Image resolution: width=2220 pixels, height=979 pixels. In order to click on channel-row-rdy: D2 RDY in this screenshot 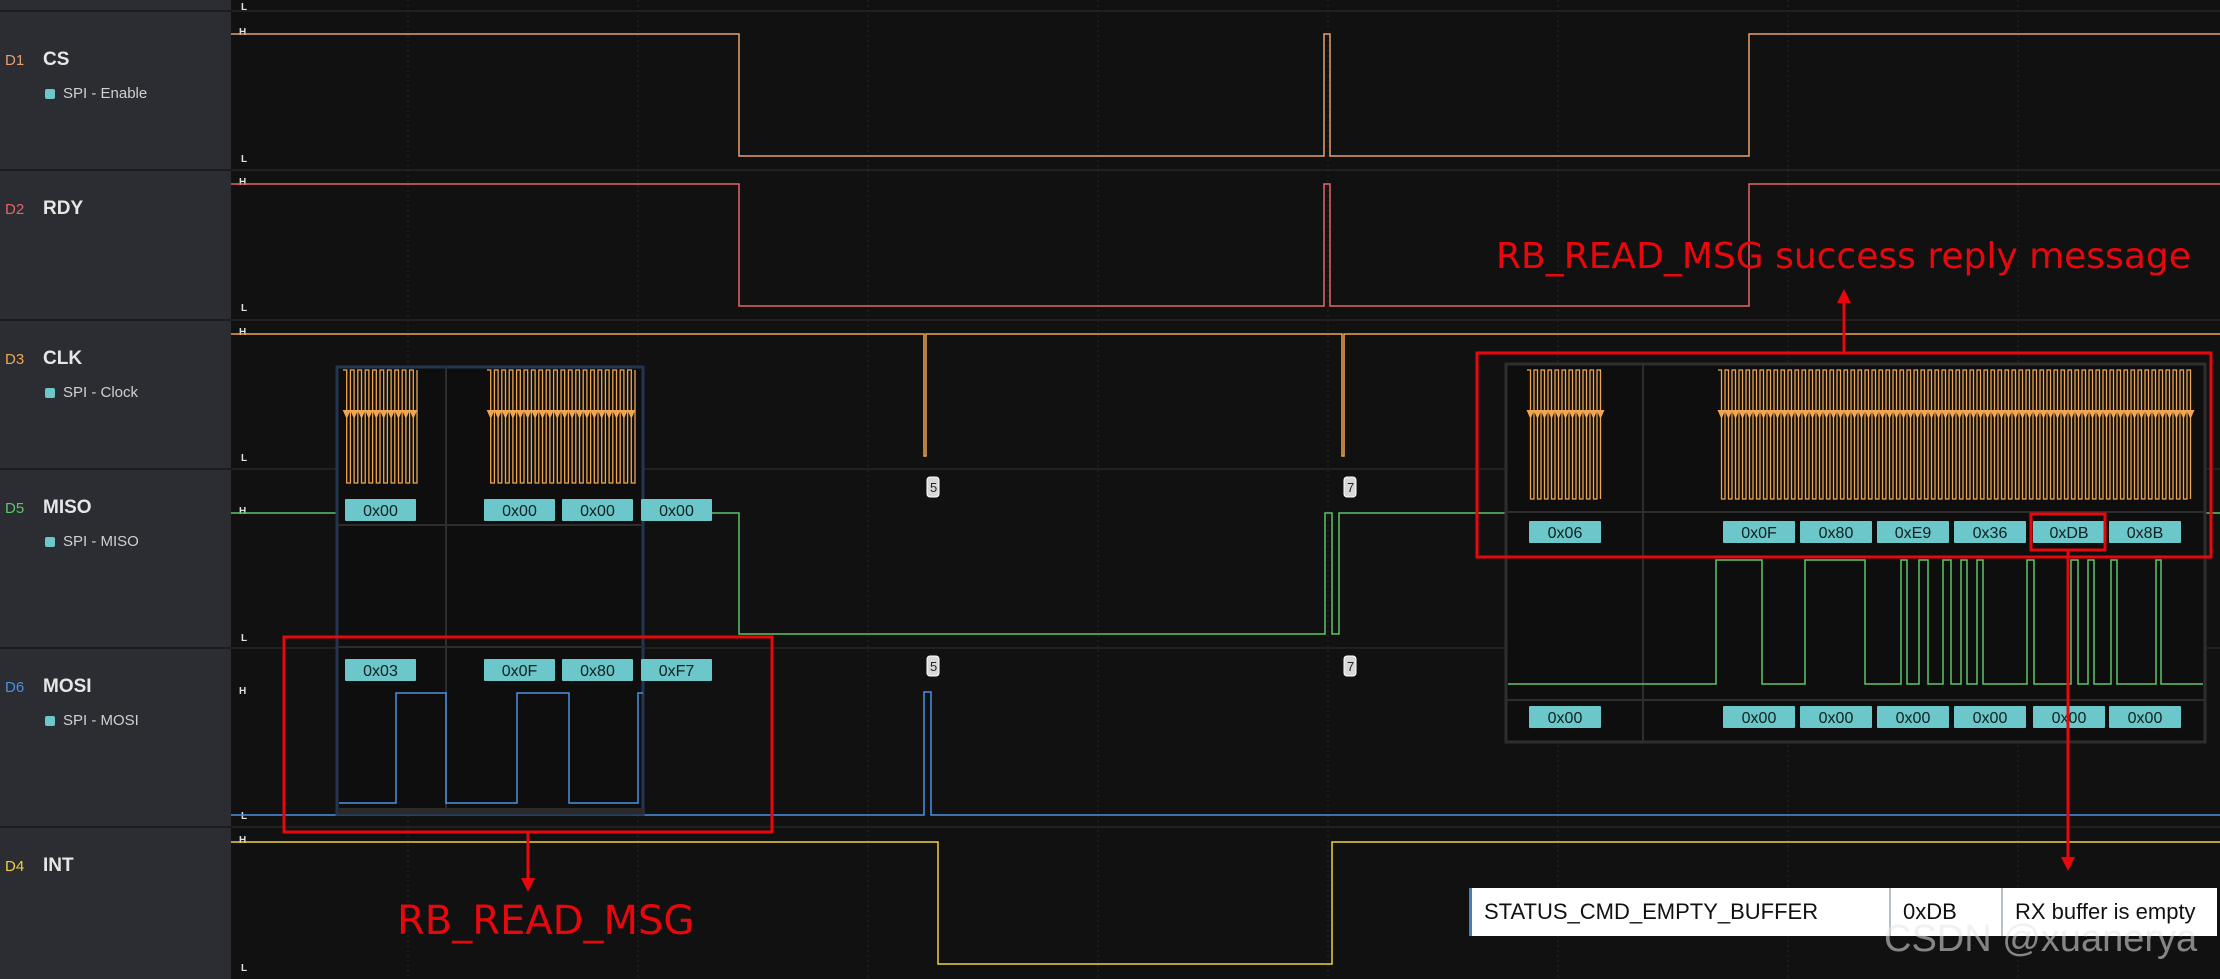, I will do `click(115, 246)`.